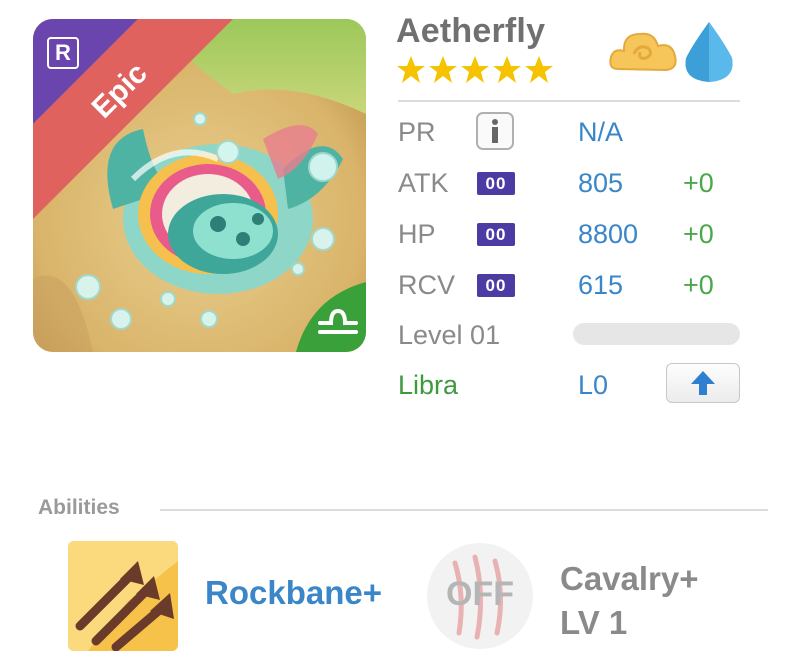 The width and height of the screenshot is (800, 667). Describe the element at coordinates (471, 31) in the screenshot. I see `monster-name: Aetherfly` at that location.